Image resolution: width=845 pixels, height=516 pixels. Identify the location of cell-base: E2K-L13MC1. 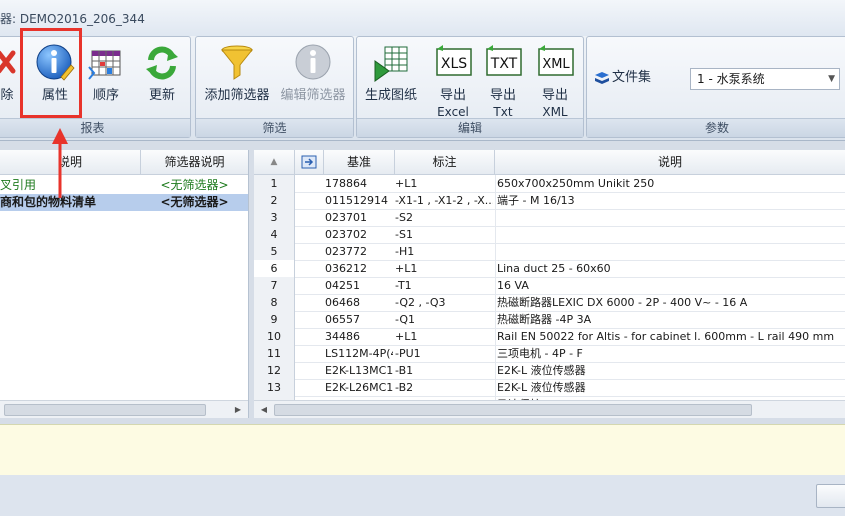
(359, 370).